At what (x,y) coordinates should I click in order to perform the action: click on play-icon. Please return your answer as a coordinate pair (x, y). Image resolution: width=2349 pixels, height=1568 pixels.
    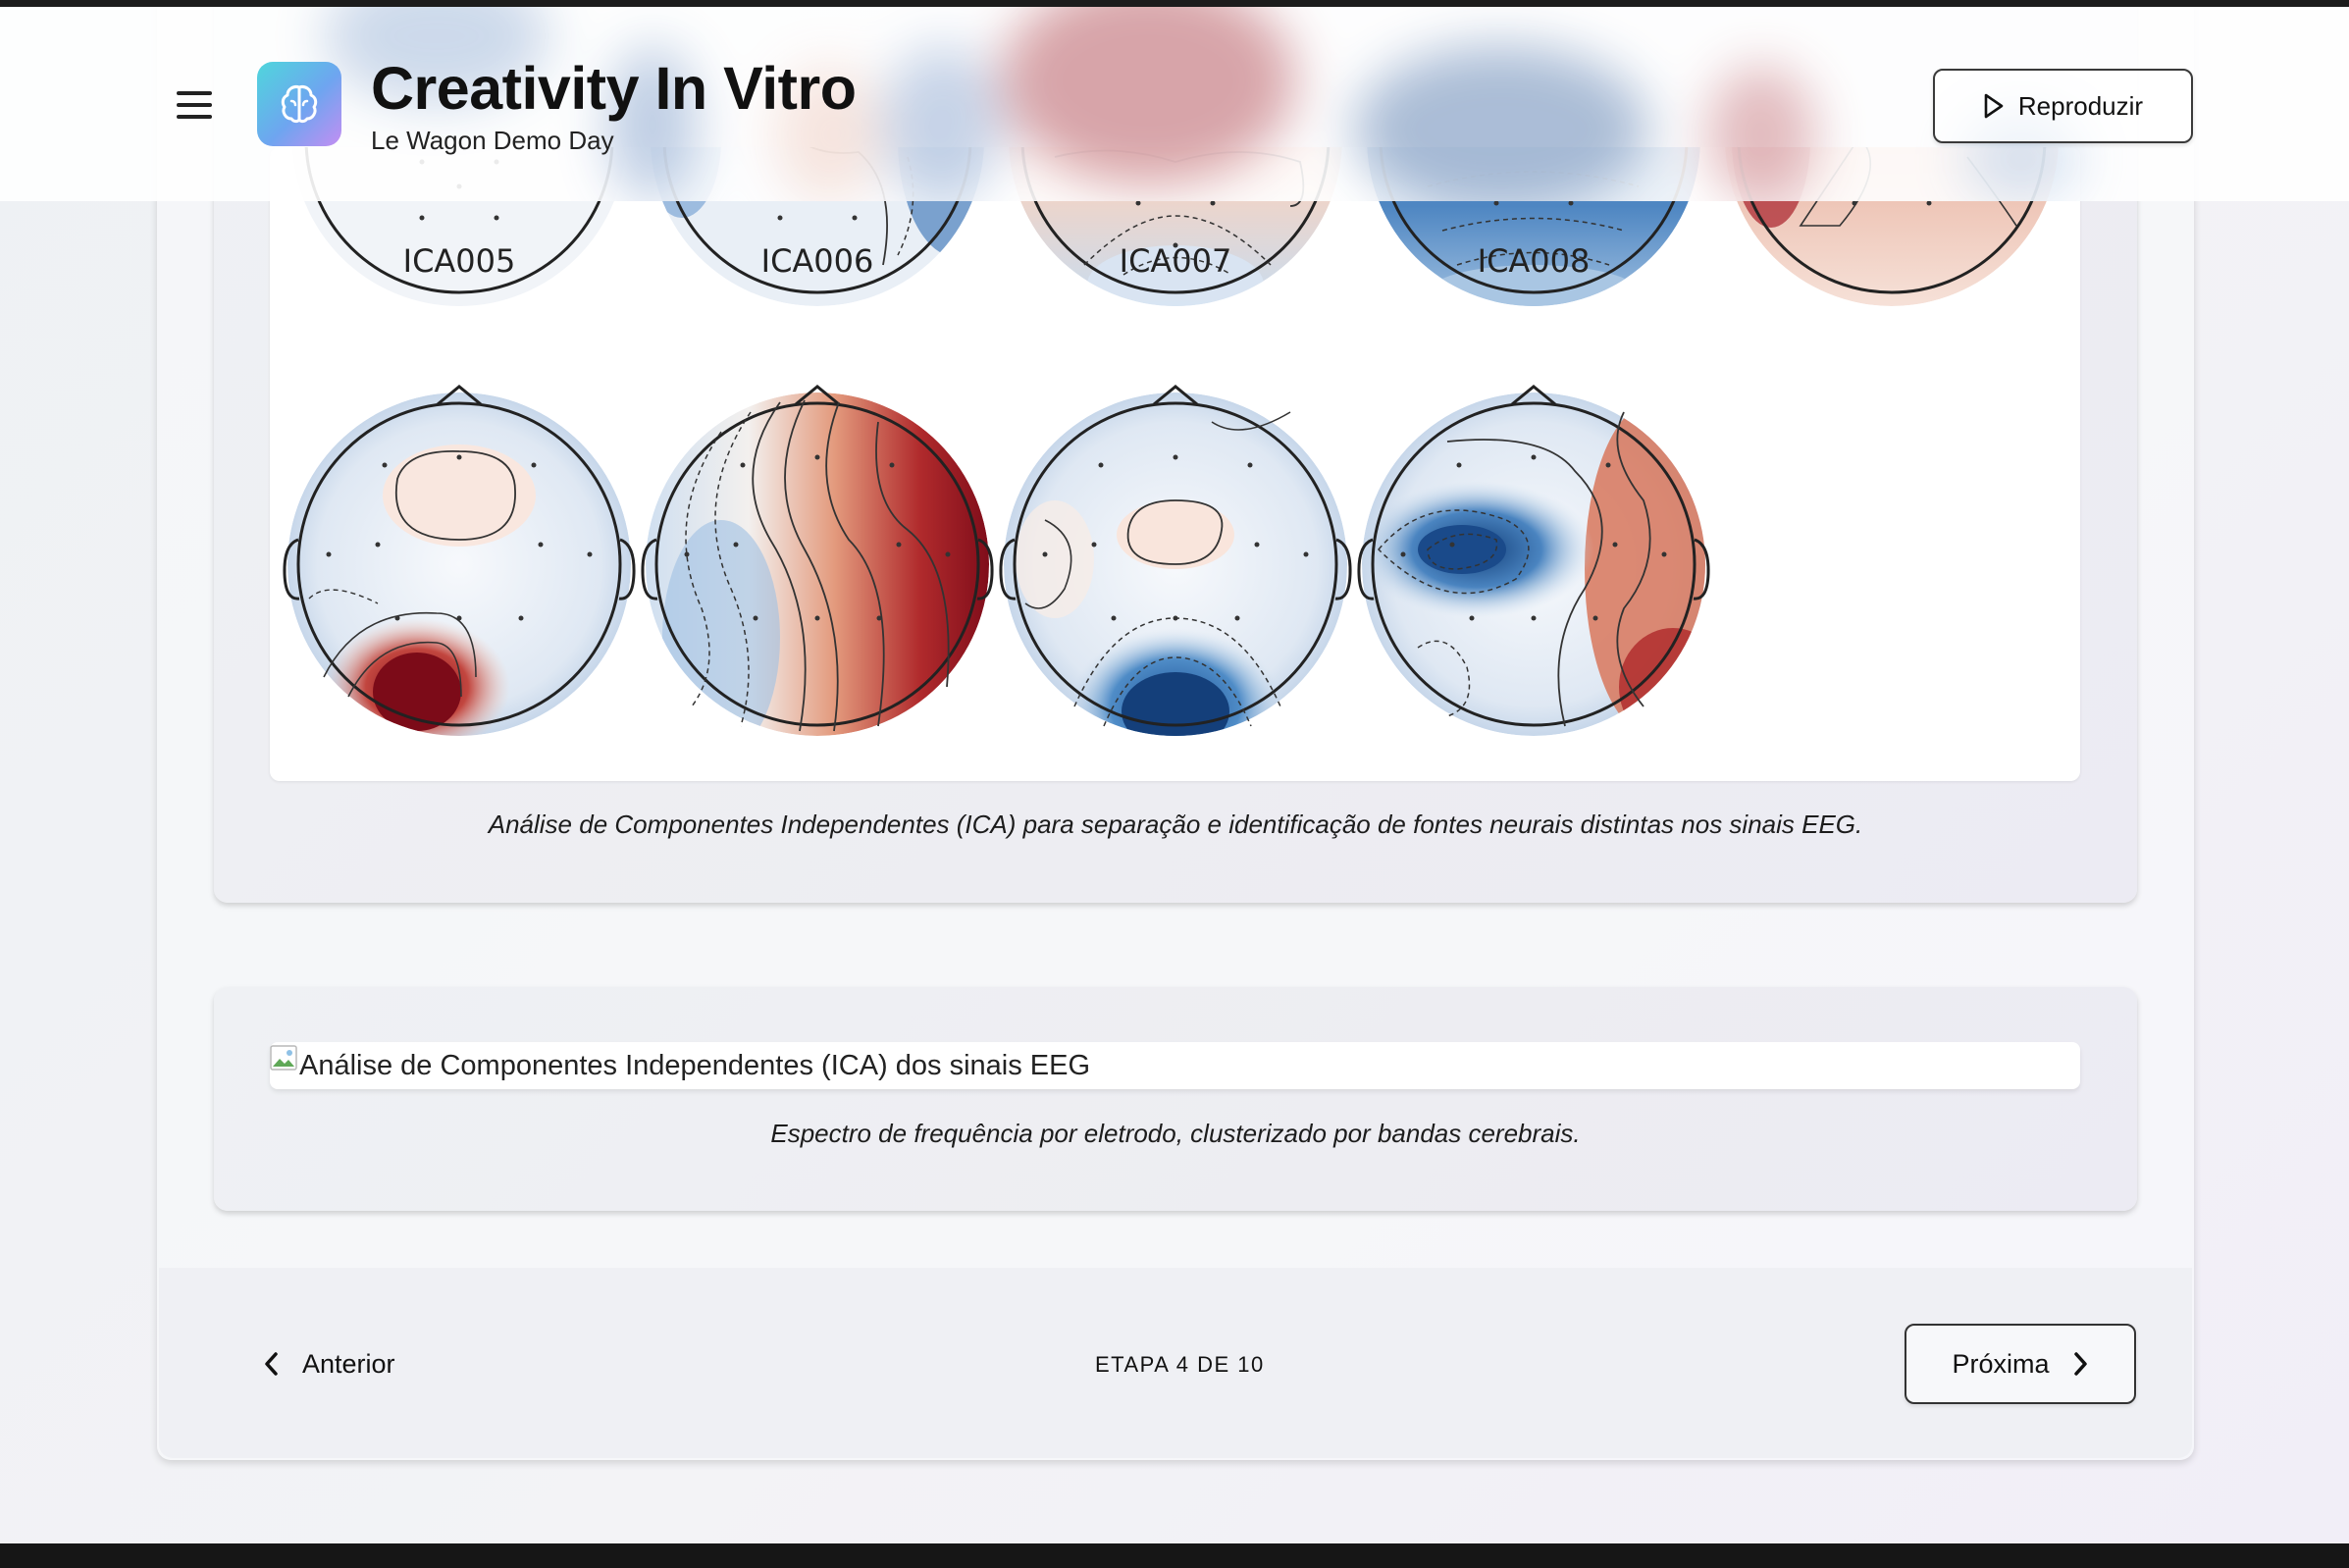
    Looking at the image, I should click on (1994, 106).